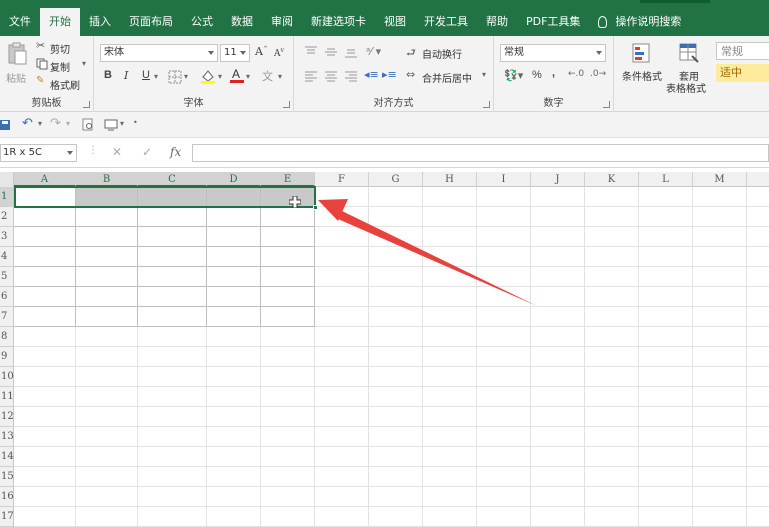  I want to click on copy-button: 复制 ▾, so click(64, 66).